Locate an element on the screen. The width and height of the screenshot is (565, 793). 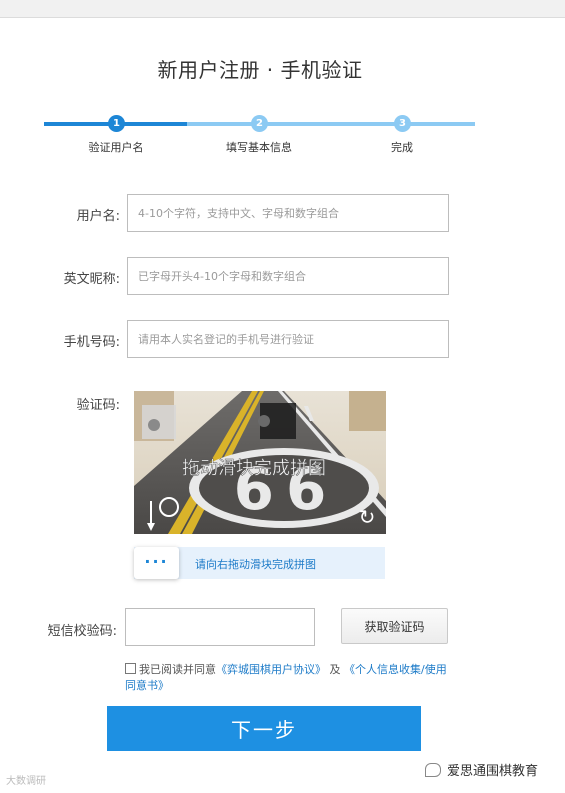
watermark-right-text: 爱思通围棋教育 is located at coordinates (493, 771).